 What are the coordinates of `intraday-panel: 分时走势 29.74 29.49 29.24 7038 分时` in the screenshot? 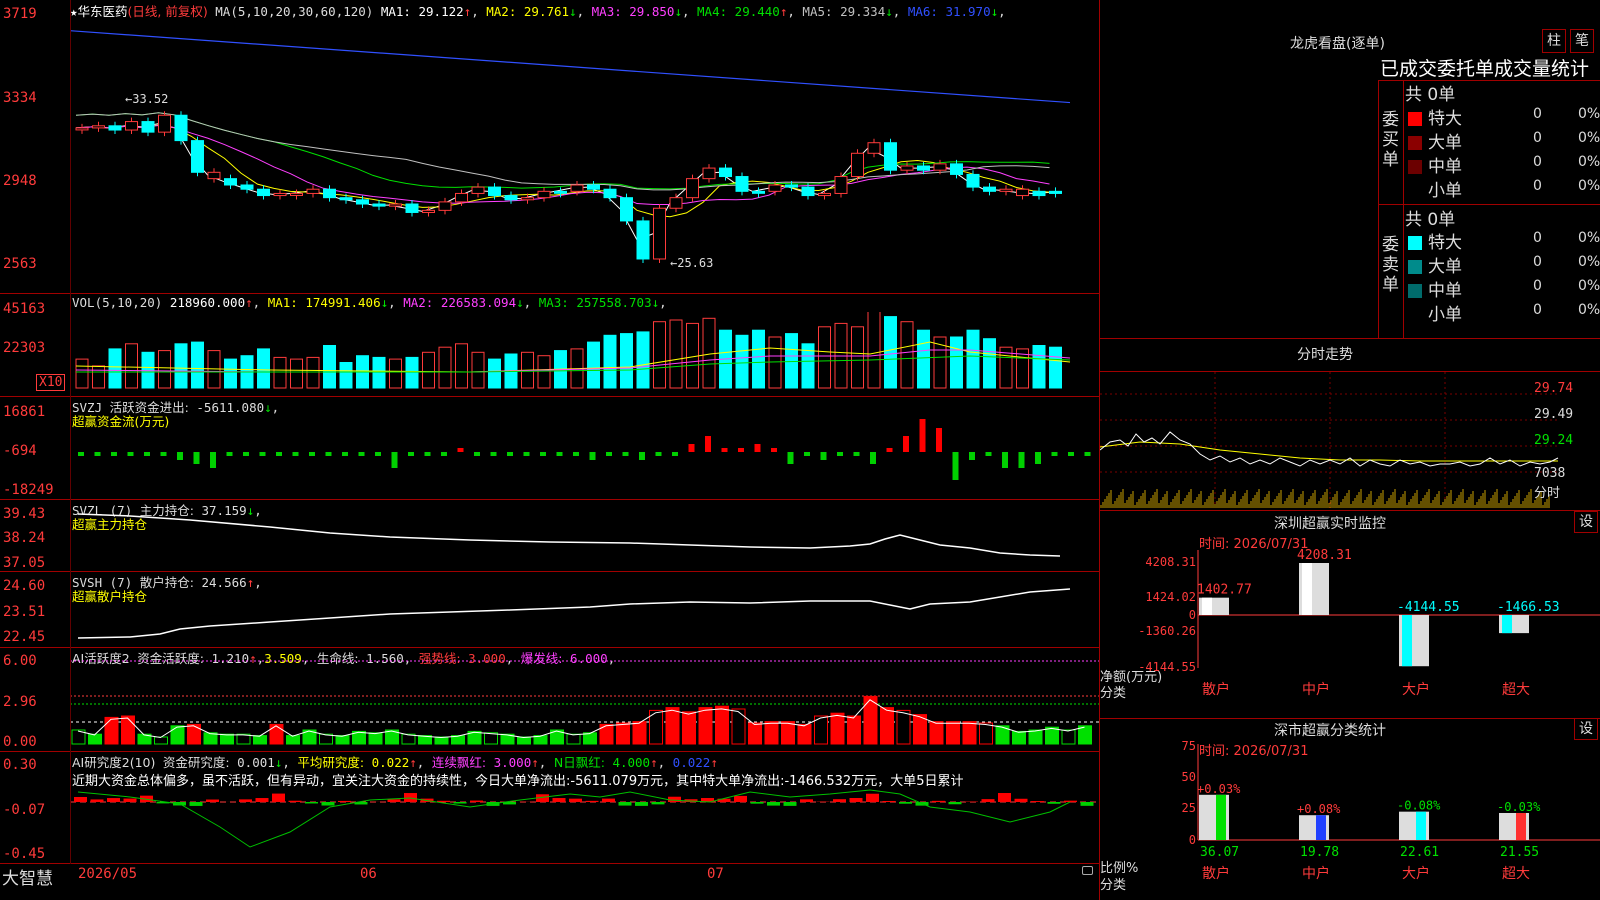 It's located at (1350, 424).